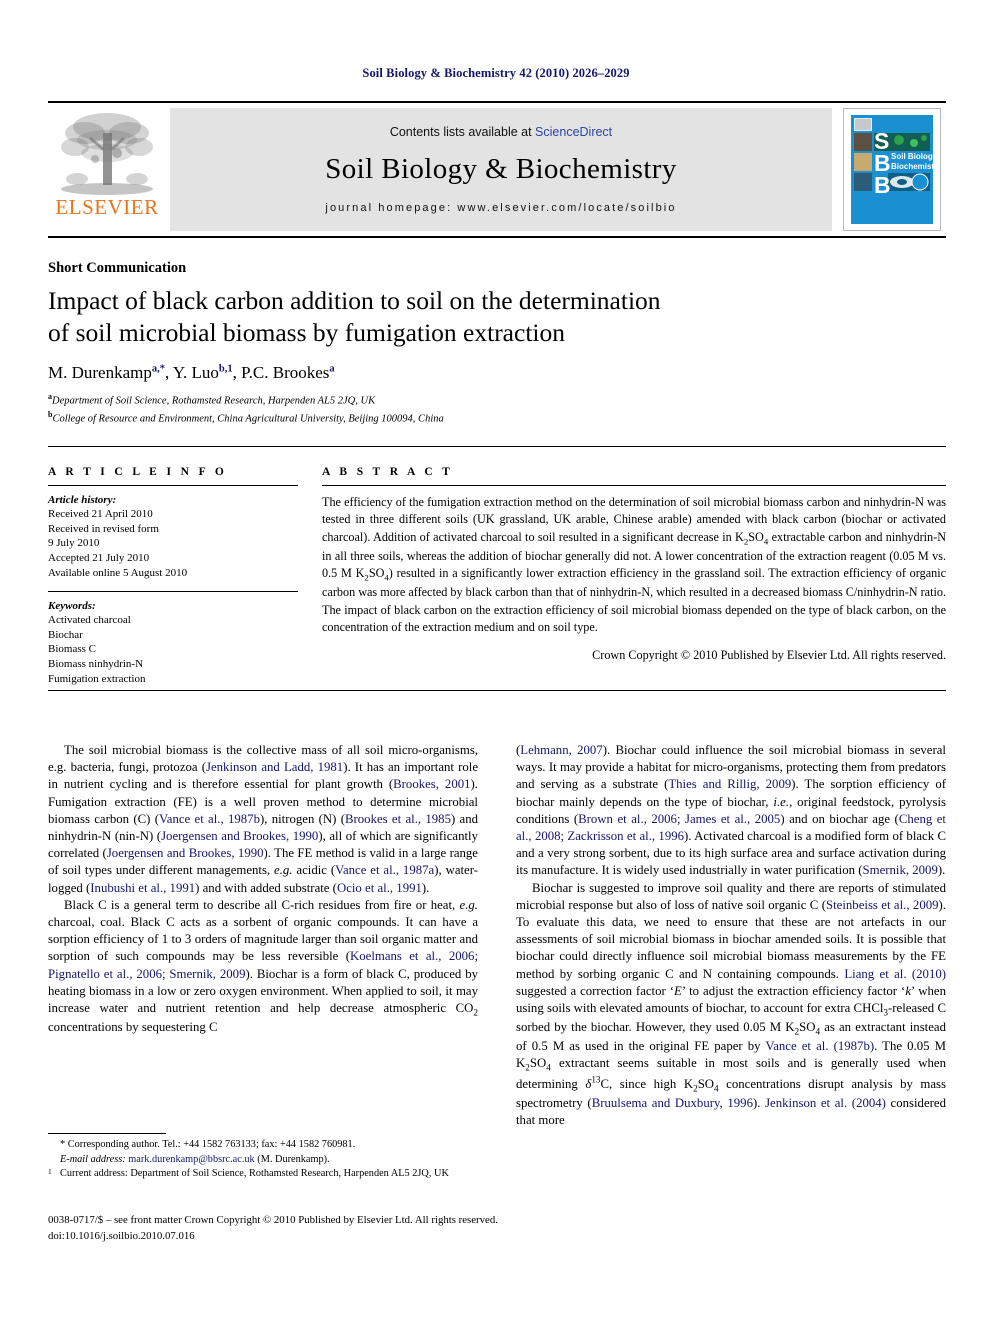 The height and width of the screenshot is (1323, 992). Describe the element at coordinates (274, 767) in the screenshot. I see `citation-link: Jenkinson and Ladd, 1981` at that location.